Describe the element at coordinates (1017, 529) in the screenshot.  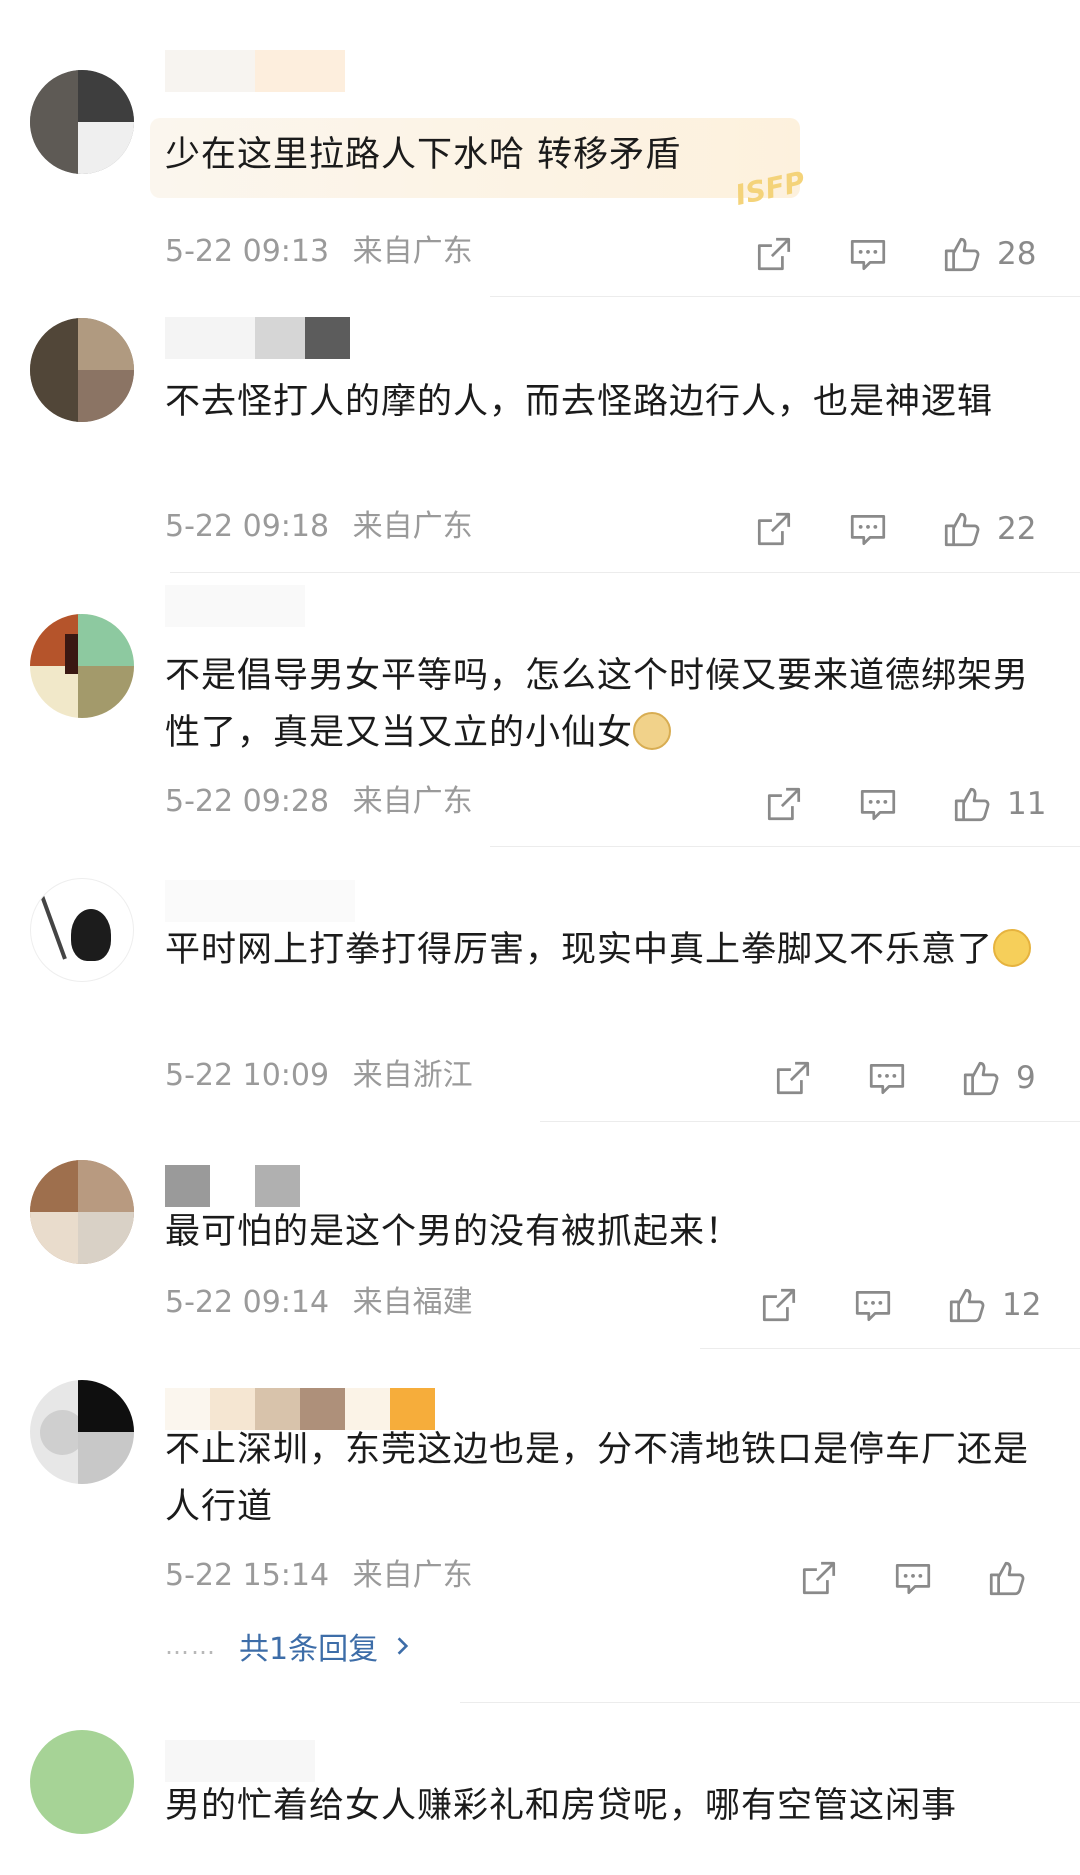
I see `like-count: 22` at that location.